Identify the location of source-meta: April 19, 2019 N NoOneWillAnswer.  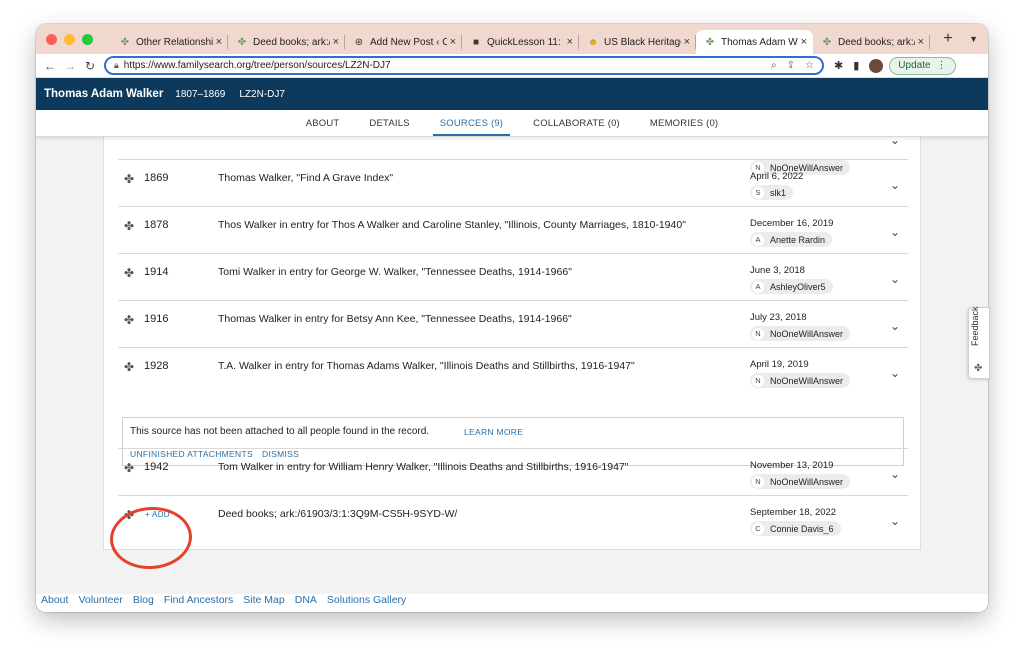
(800, 373).